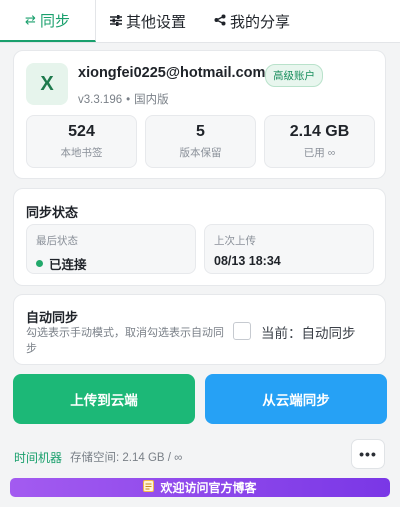 The width and height of the screenshot is (400, 507). What do you see at coordinates (319, 153) in the screenshot?
I see `stat-label: 已用 ∞` at bounding box center [319, 153].